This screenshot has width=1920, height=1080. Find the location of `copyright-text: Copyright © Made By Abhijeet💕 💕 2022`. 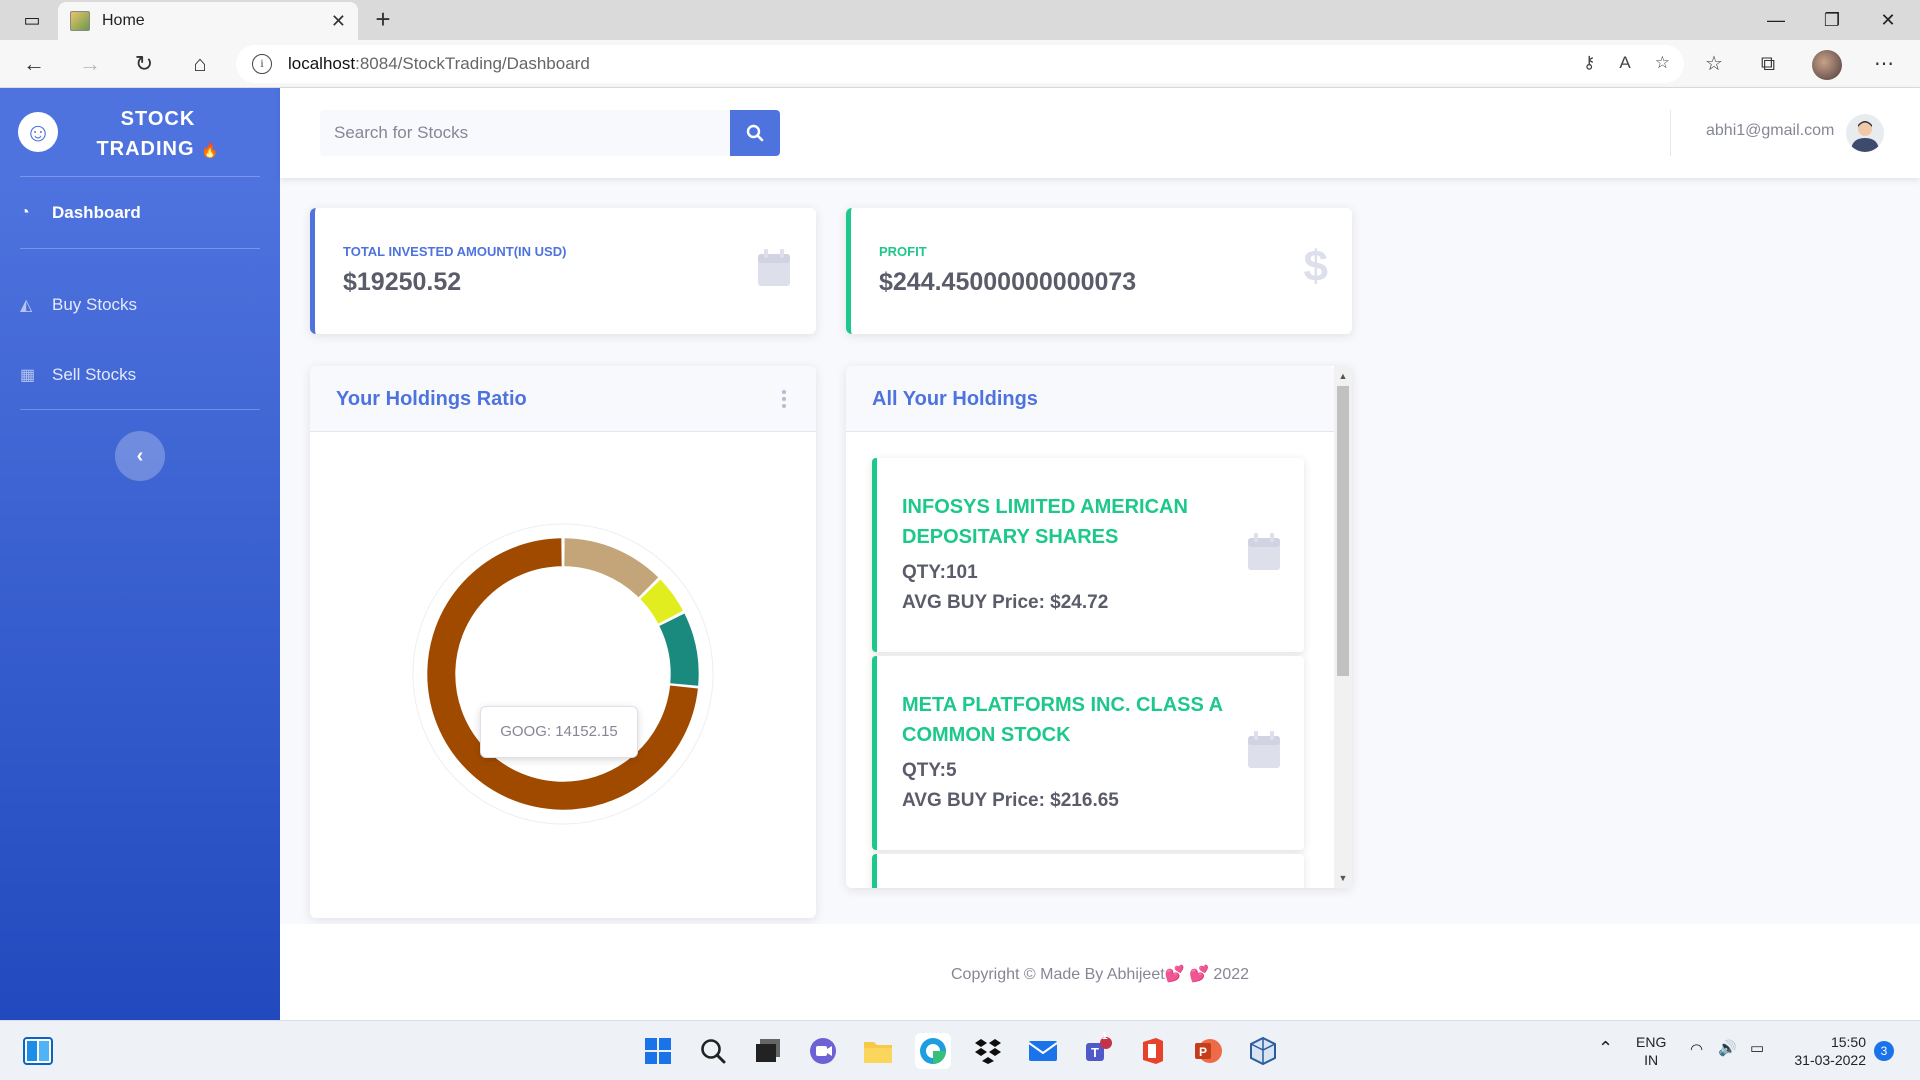

copyright-text: Copyright © Made By Abhijeet💕 💕 2022 is located at coordinates (1100, 974).